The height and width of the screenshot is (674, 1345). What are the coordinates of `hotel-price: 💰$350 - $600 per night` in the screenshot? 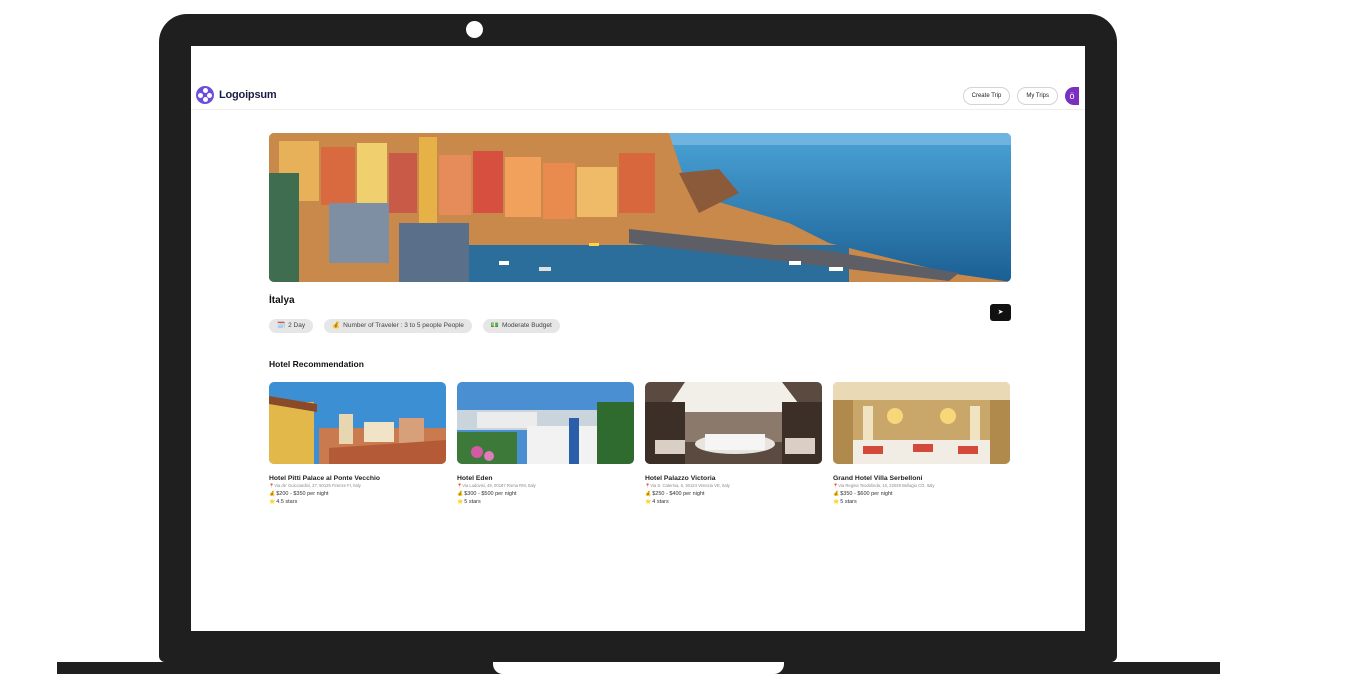 It's located at (863, 494).